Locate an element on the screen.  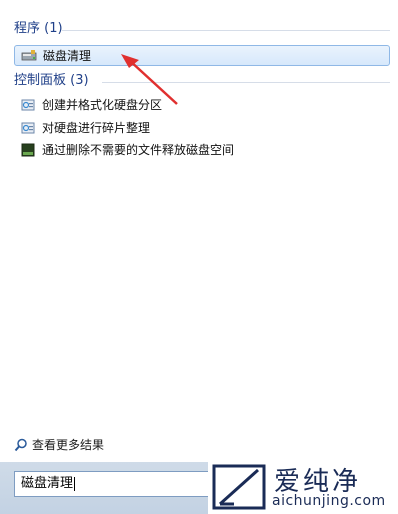
result-item-label: 磁盘清理 is located at coordinates (67, 55).